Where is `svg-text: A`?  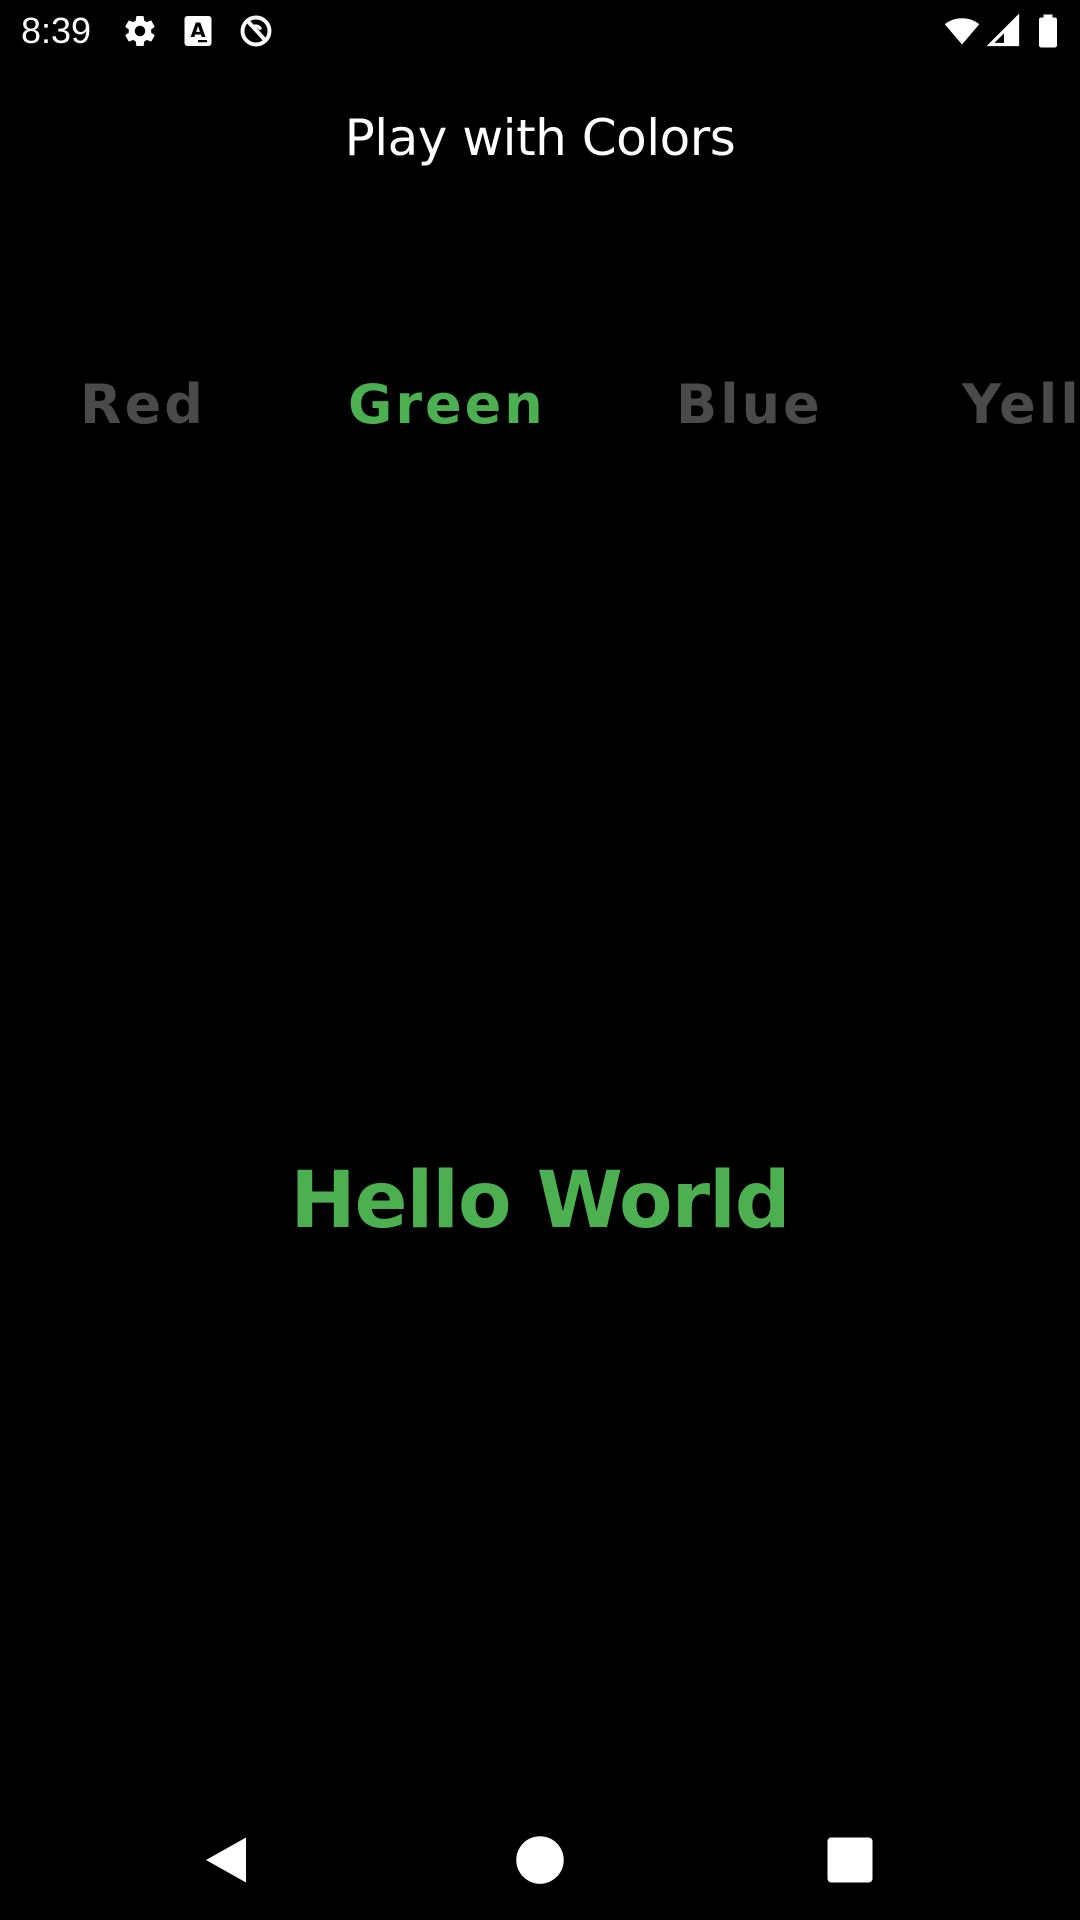 svg-text: A is located at coordinates (197, 30).